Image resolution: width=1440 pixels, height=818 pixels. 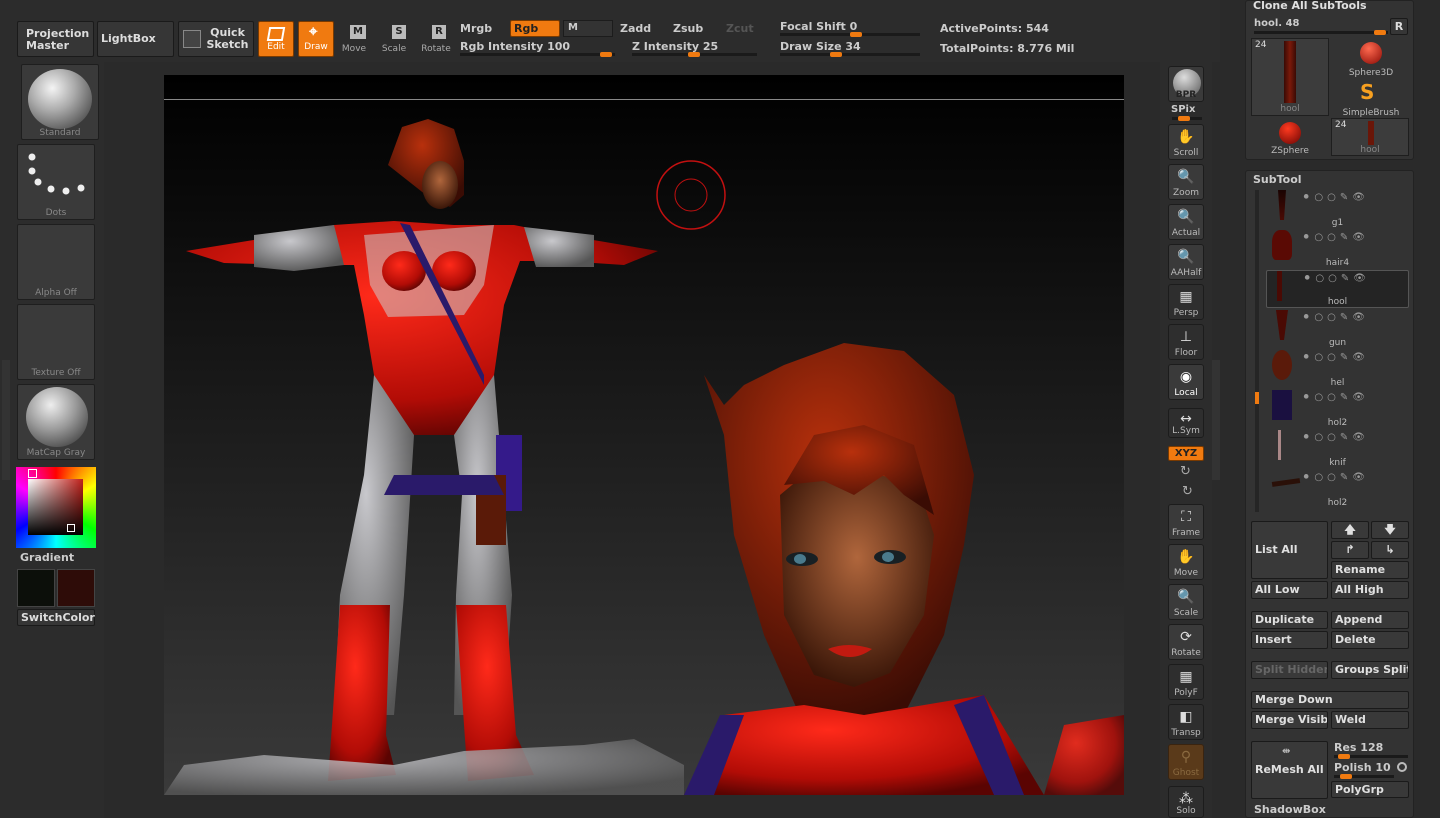 What do you see at coordinates (1186, 522) in the screenshot?
I see `frame-button: ⛶ Frame` at bounding box center [1186, 522].